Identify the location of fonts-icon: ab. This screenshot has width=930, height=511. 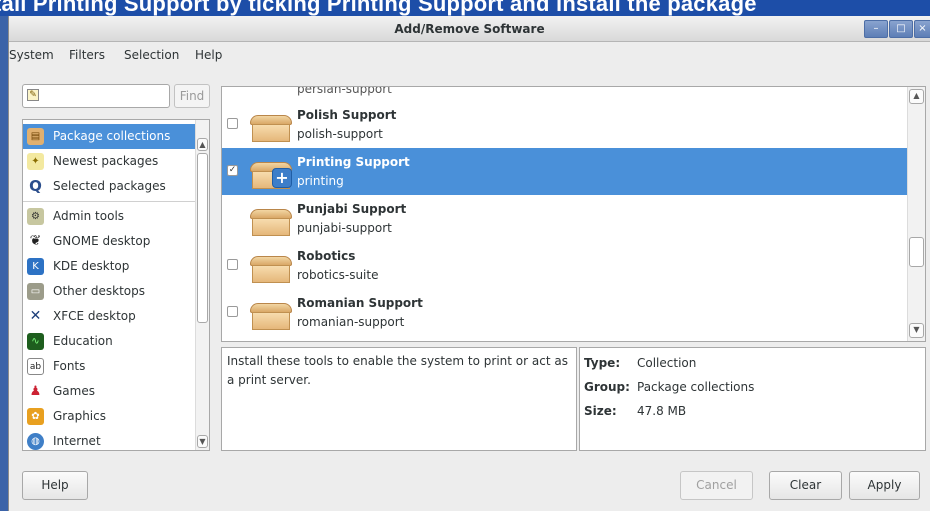
(35, 366).